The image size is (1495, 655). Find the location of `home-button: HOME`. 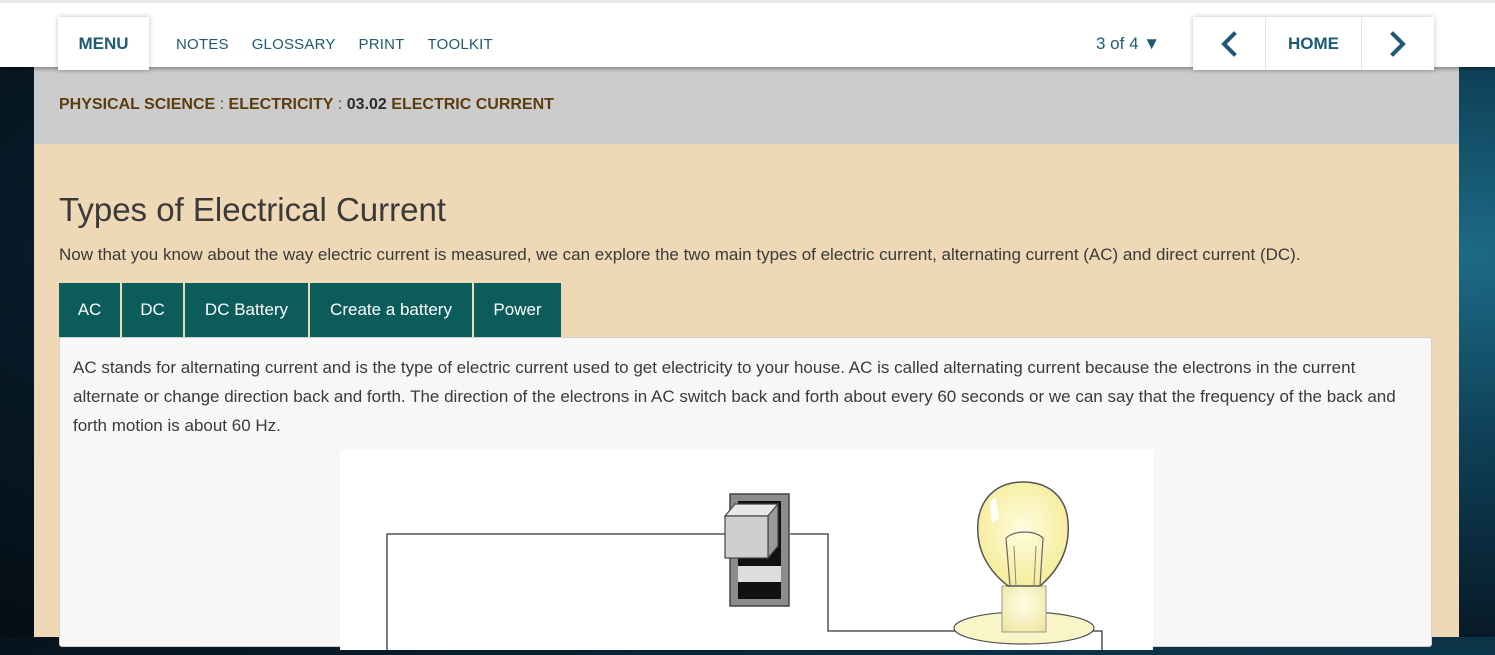

home-button: HOME is located at coordinates (1314, 43).